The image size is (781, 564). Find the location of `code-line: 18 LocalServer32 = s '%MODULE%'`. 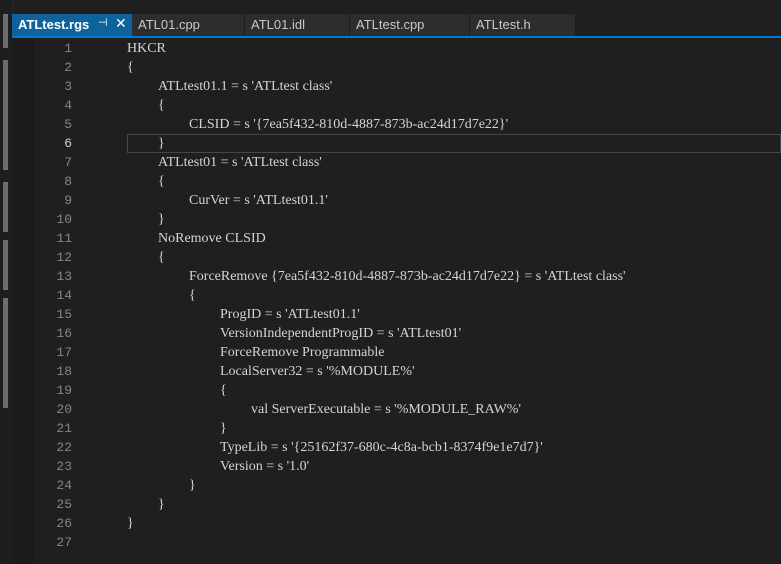

code-line: 18 LocalServer32 = s '%MODULE%' is located at coordinates (396, 371).